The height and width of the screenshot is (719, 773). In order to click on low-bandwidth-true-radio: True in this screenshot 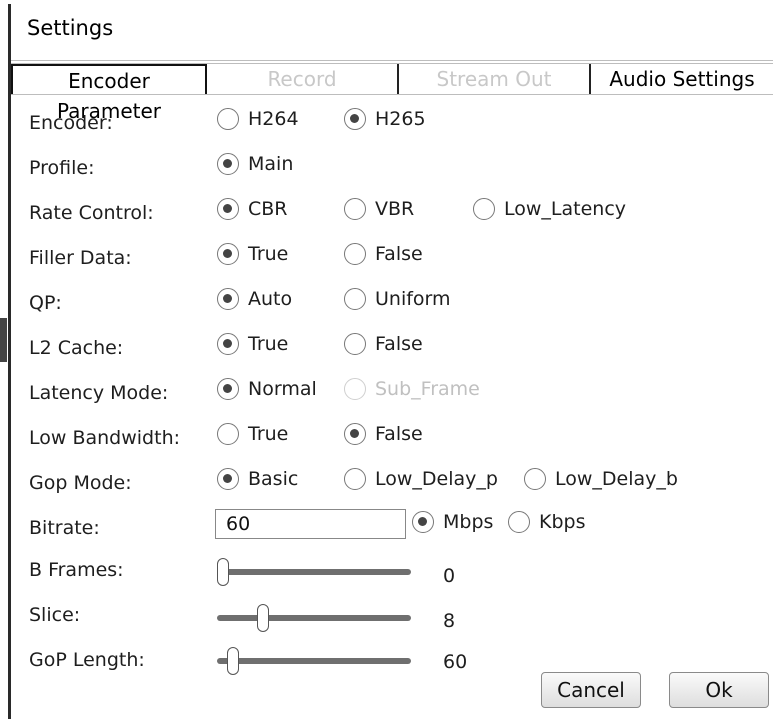, I will do `click(252, 434)`.